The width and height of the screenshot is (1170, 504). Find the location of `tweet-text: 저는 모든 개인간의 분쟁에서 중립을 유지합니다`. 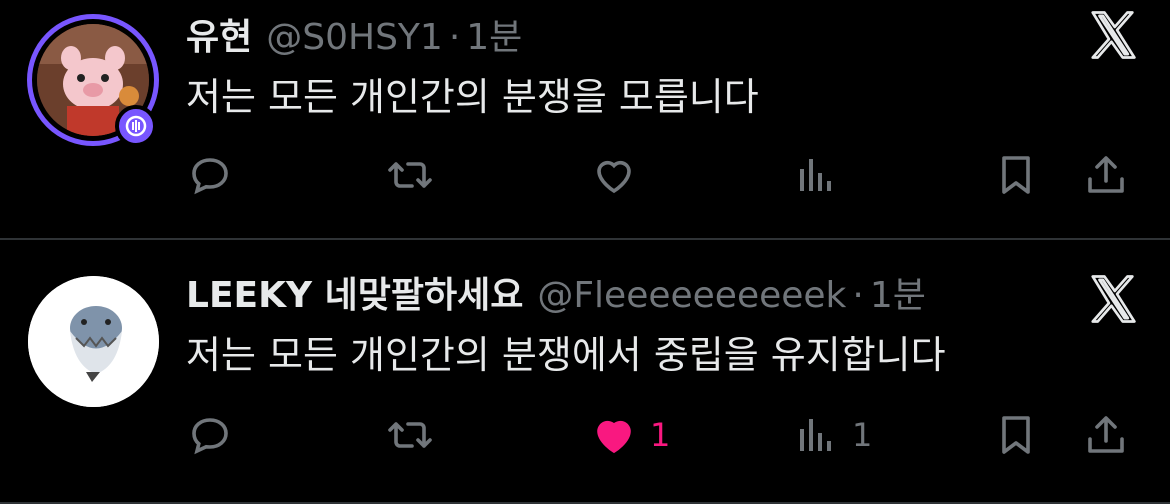

tweet-text: 저는 모든 개인간의 분쟁에서 중립을 유지합니다 is located at coordinates (566, 355).